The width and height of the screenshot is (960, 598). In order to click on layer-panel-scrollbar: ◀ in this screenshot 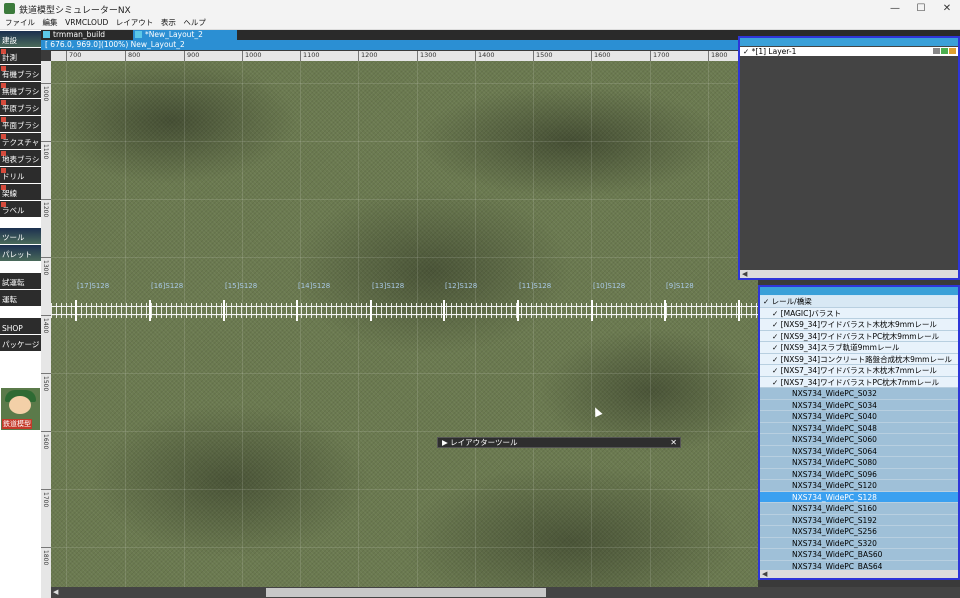, I will do `click(849, 274)`.